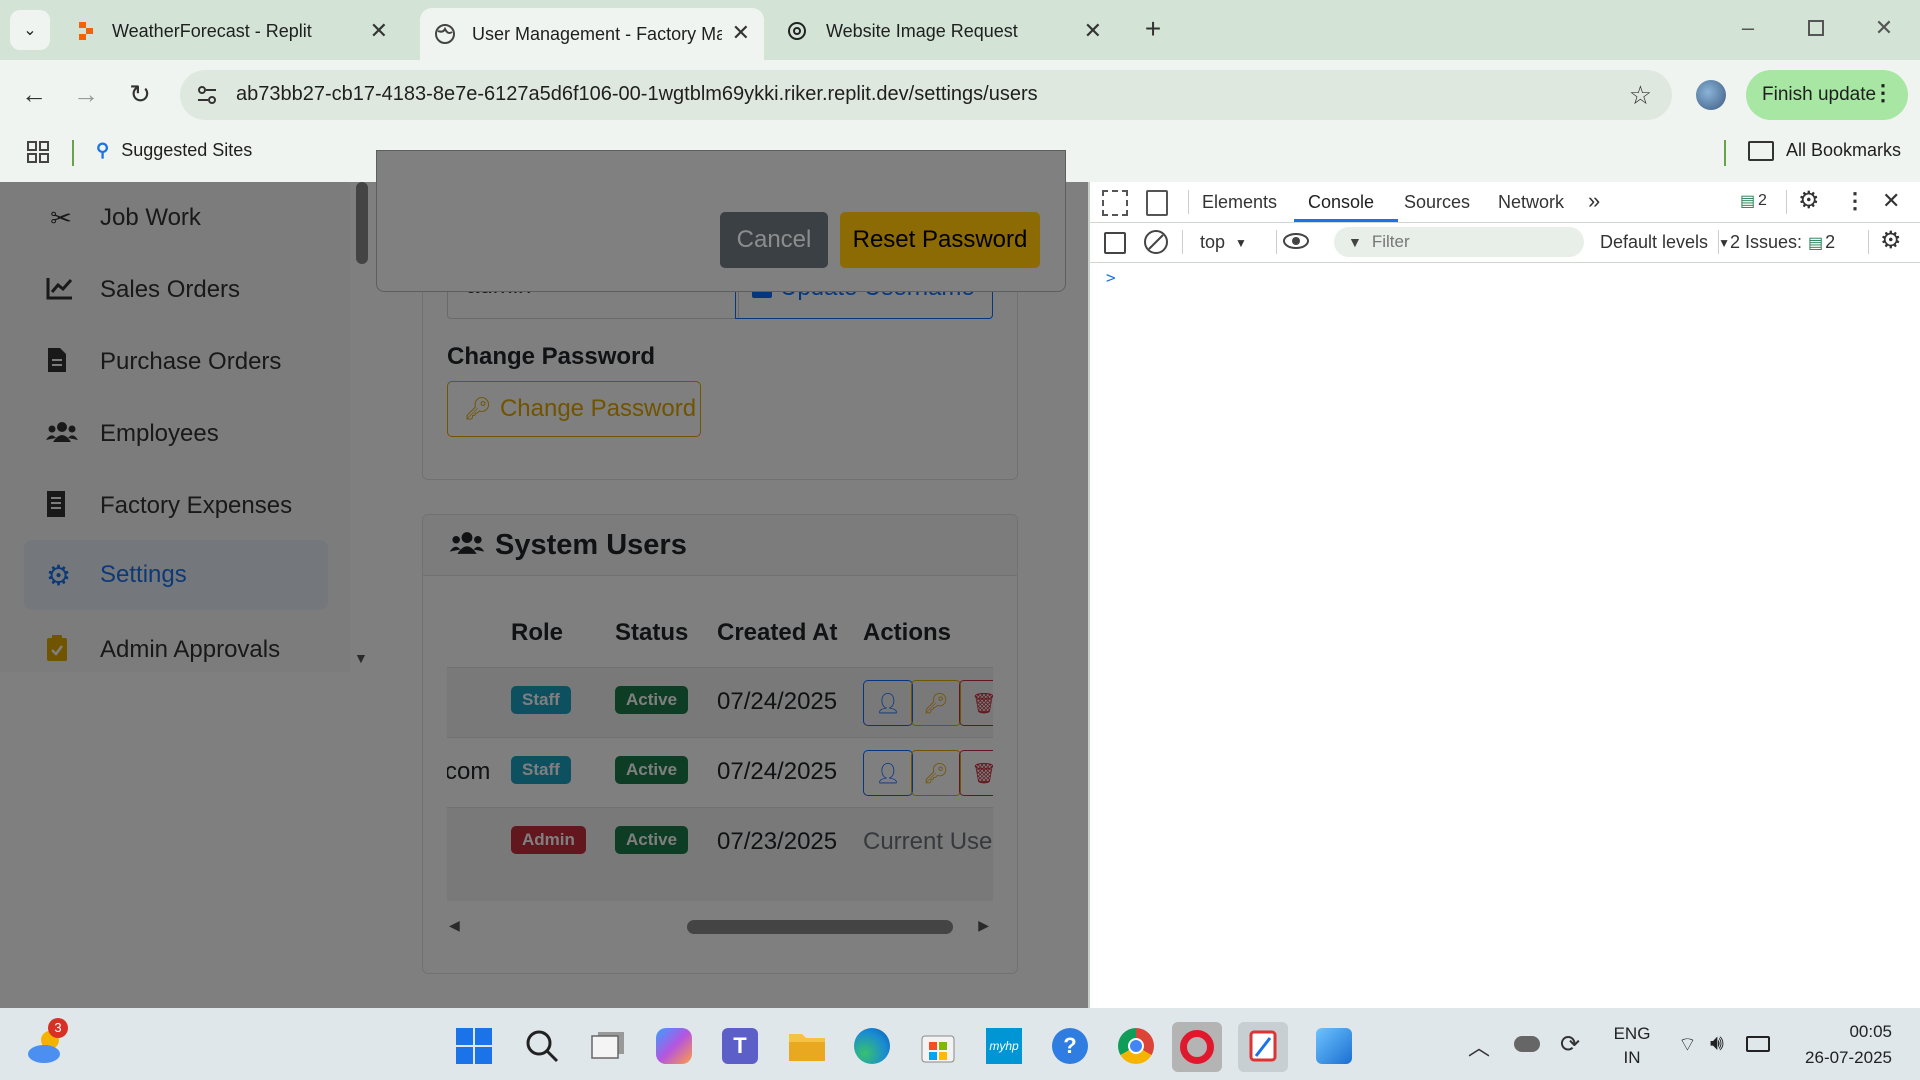  What do you see at coordinates (542, 1046) in the screenshot?
I see `search-icon` at bounding box center [542, 1046].